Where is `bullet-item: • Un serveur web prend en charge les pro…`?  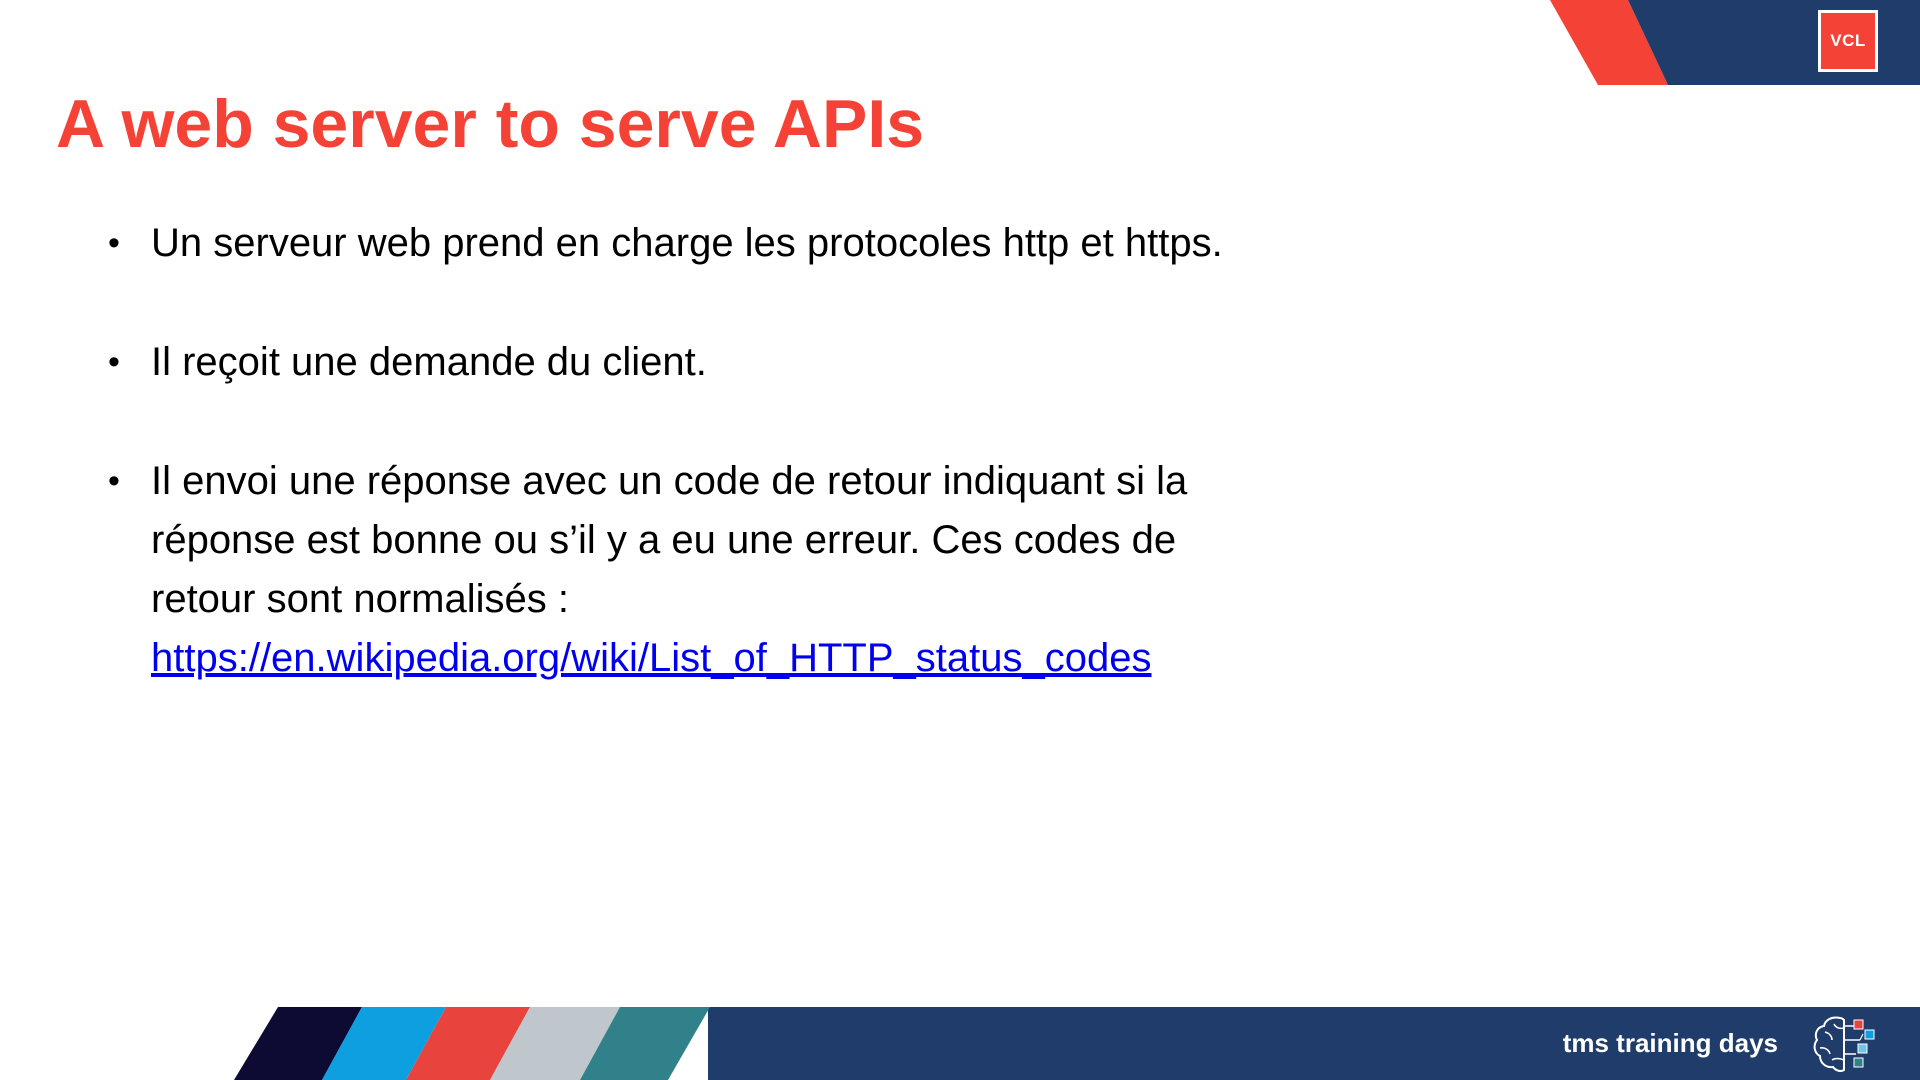
bullet-item: • Un serveur web prend en charge les pro… is located at coordinates (688, 243).